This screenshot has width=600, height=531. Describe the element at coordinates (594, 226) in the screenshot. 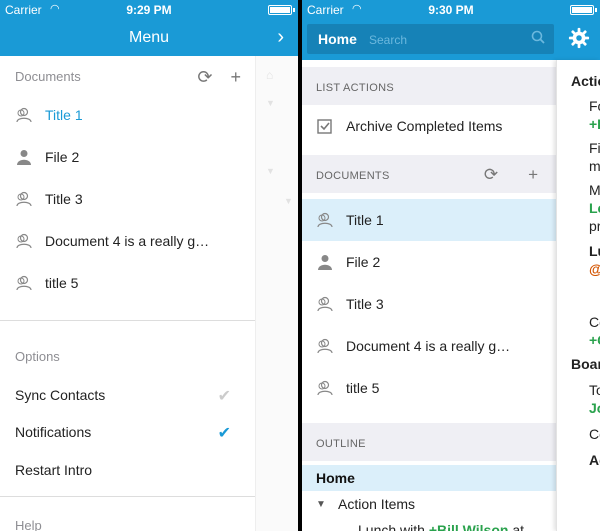

I see `peek-text: pr` at that location.